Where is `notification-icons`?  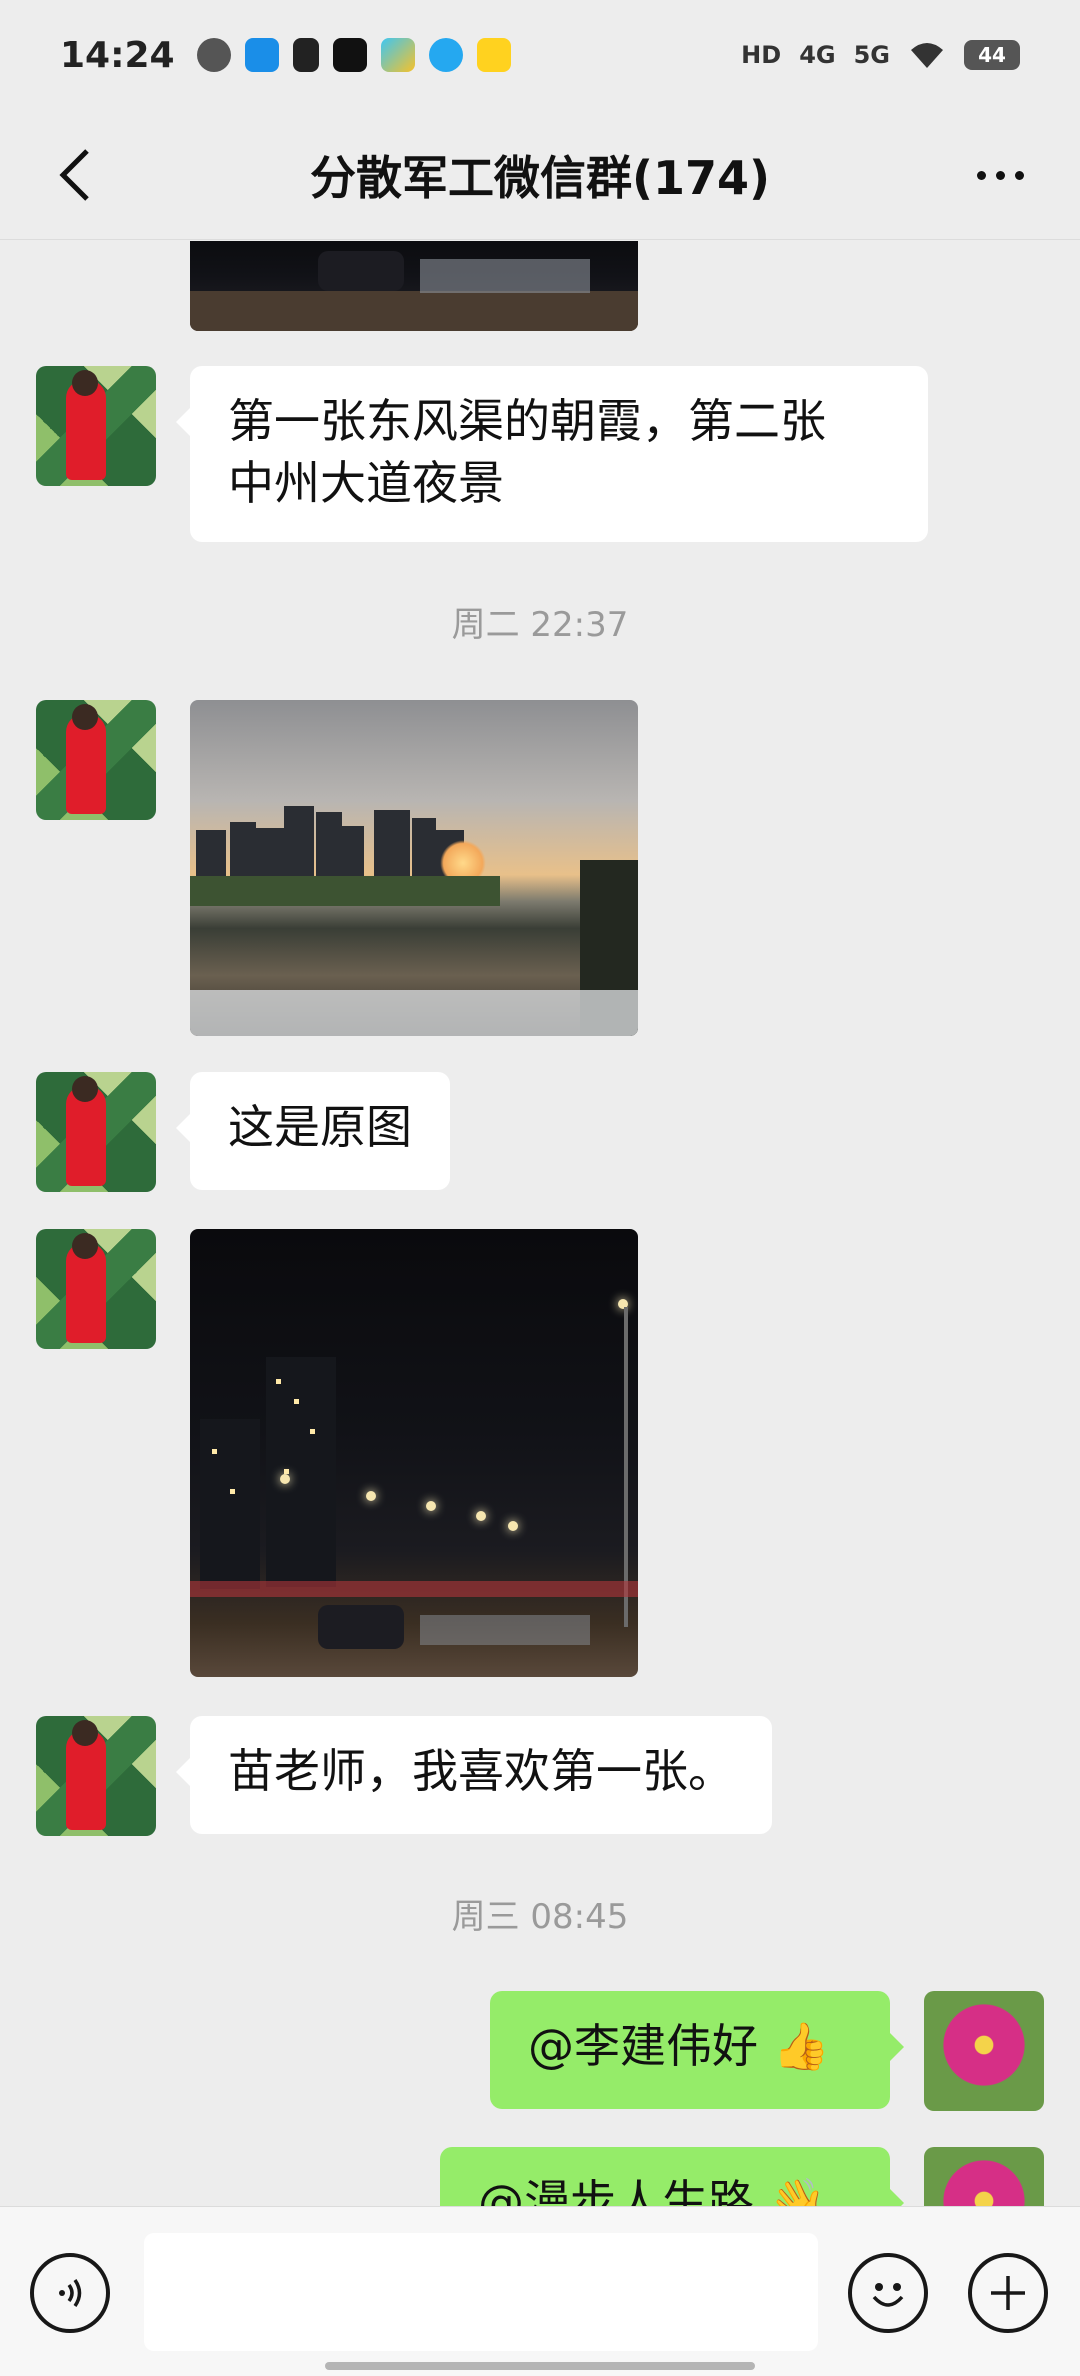 notification-icons is located at coordinates (353, 55).